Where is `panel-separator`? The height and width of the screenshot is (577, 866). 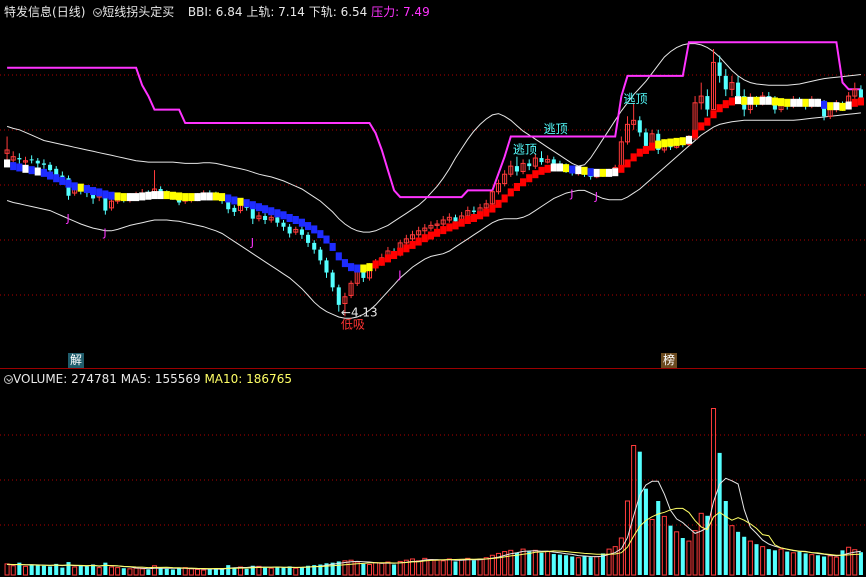
panel-separator is located at coordinates (433, 368).